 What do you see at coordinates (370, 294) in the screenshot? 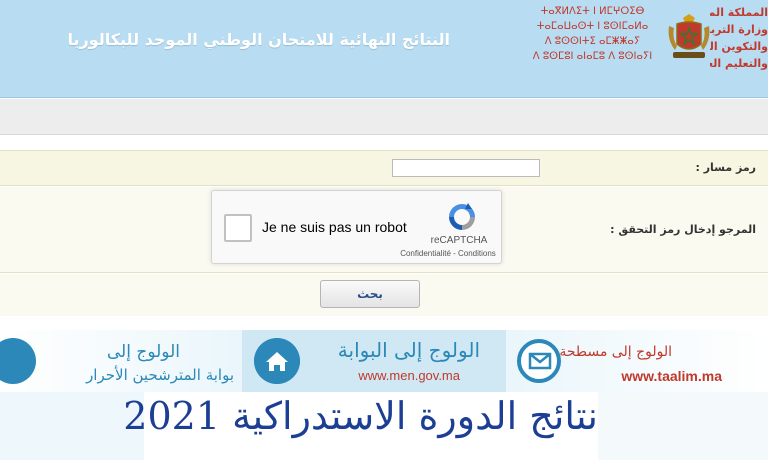
I see `search-button: بحث` at bounding box center [370, 294].